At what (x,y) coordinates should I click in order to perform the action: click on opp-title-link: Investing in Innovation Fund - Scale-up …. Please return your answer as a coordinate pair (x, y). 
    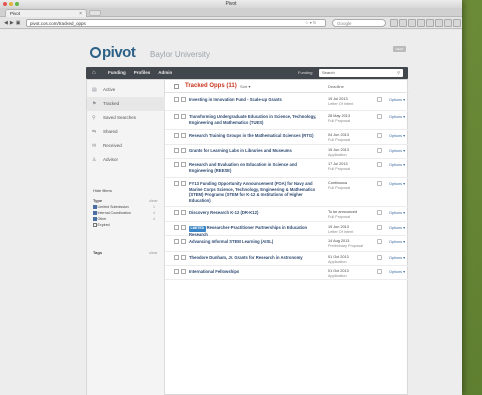
    Looking at the image, I should click on (254, 100).